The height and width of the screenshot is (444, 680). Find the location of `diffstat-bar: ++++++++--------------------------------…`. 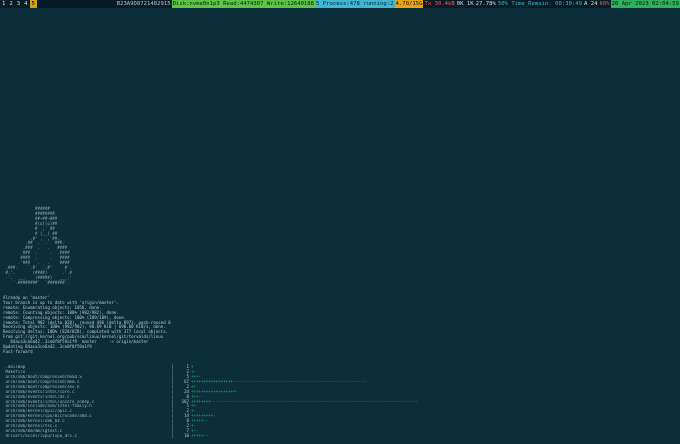

diffstat-bar: ++++++++--------------------------------… is located at coordinates (304, 401).